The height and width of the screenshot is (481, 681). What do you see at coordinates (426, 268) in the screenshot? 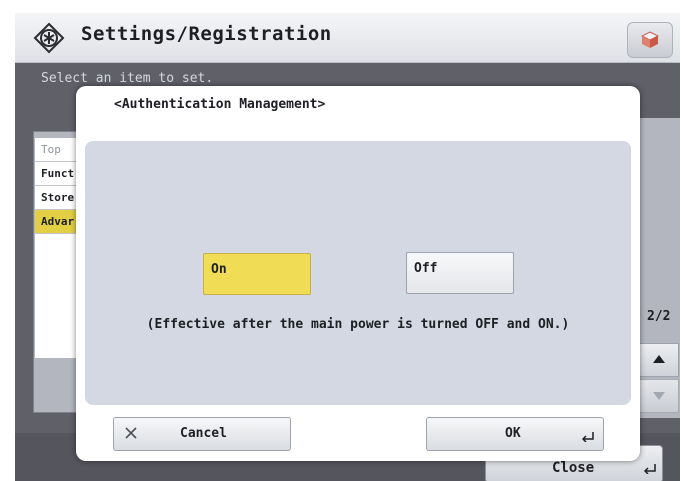
I see `off-label: Off` at bounding box center [426, 268].